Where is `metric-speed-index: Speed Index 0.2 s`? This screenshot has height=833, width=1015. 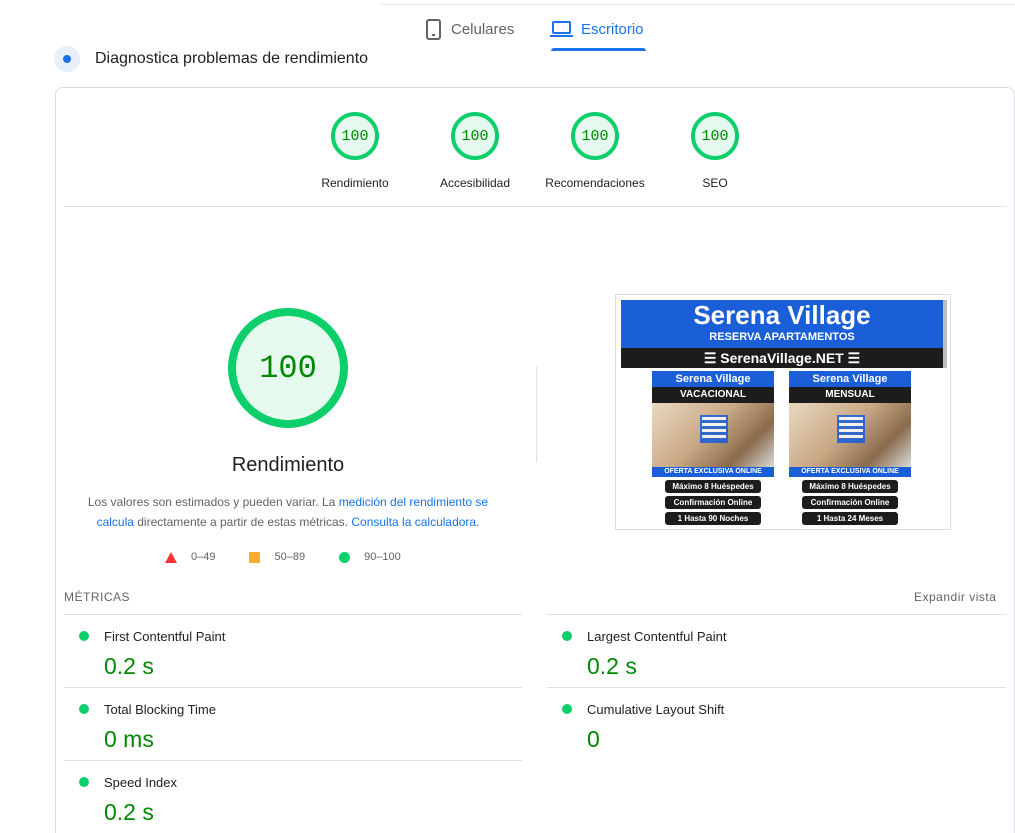 metric-speed-index: Speed Index 0.2 s is located at coordinates (274, 797).